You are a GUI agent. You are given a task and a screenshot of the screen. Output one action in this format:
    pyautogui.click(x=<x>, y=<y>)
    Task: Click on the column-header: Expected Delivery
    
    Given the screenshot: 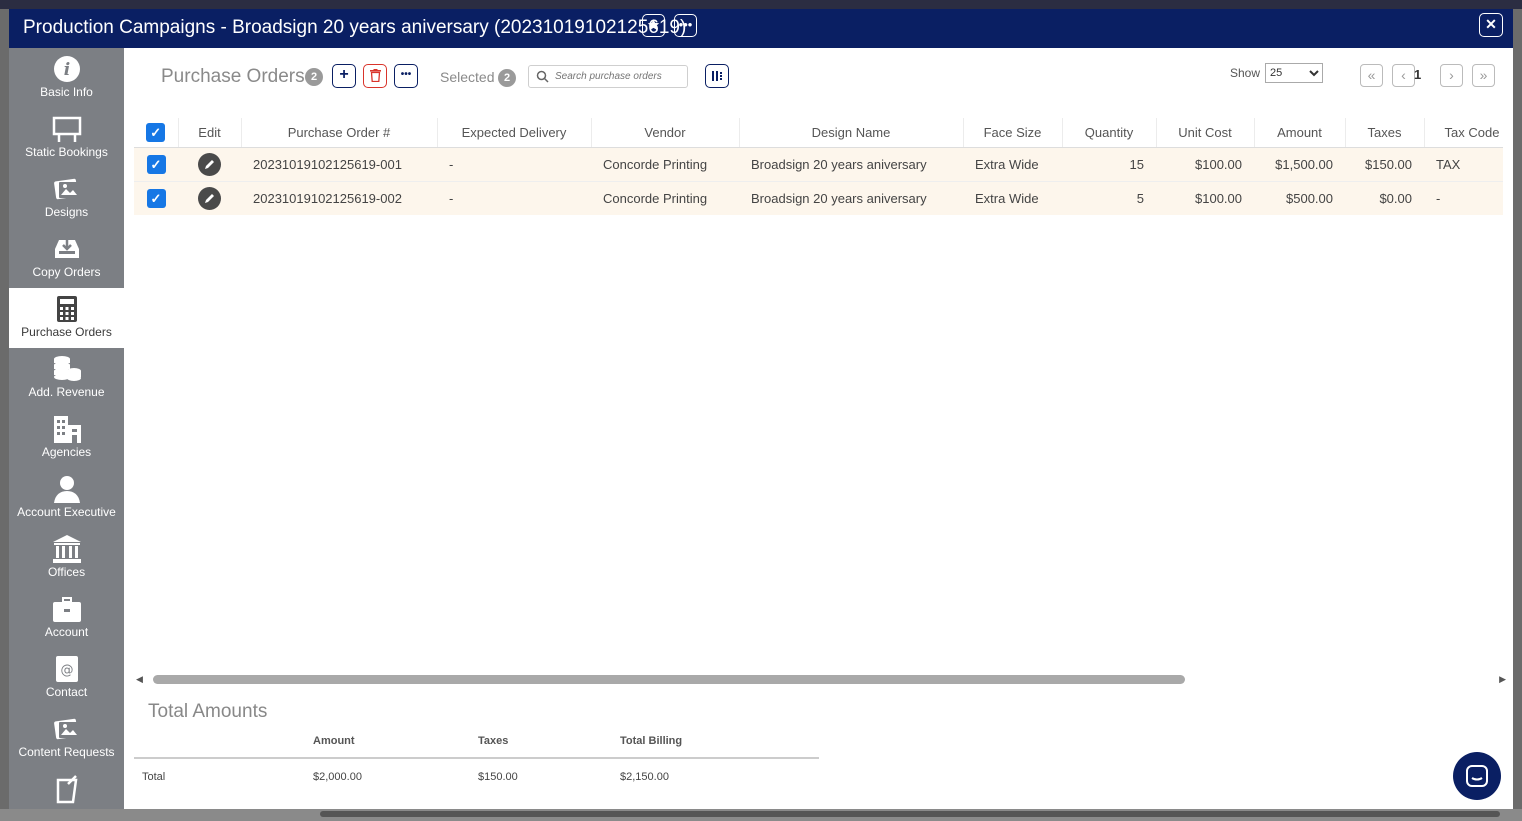 What is the action you would take?
    pyautogui.click(x=514, y=133)
    